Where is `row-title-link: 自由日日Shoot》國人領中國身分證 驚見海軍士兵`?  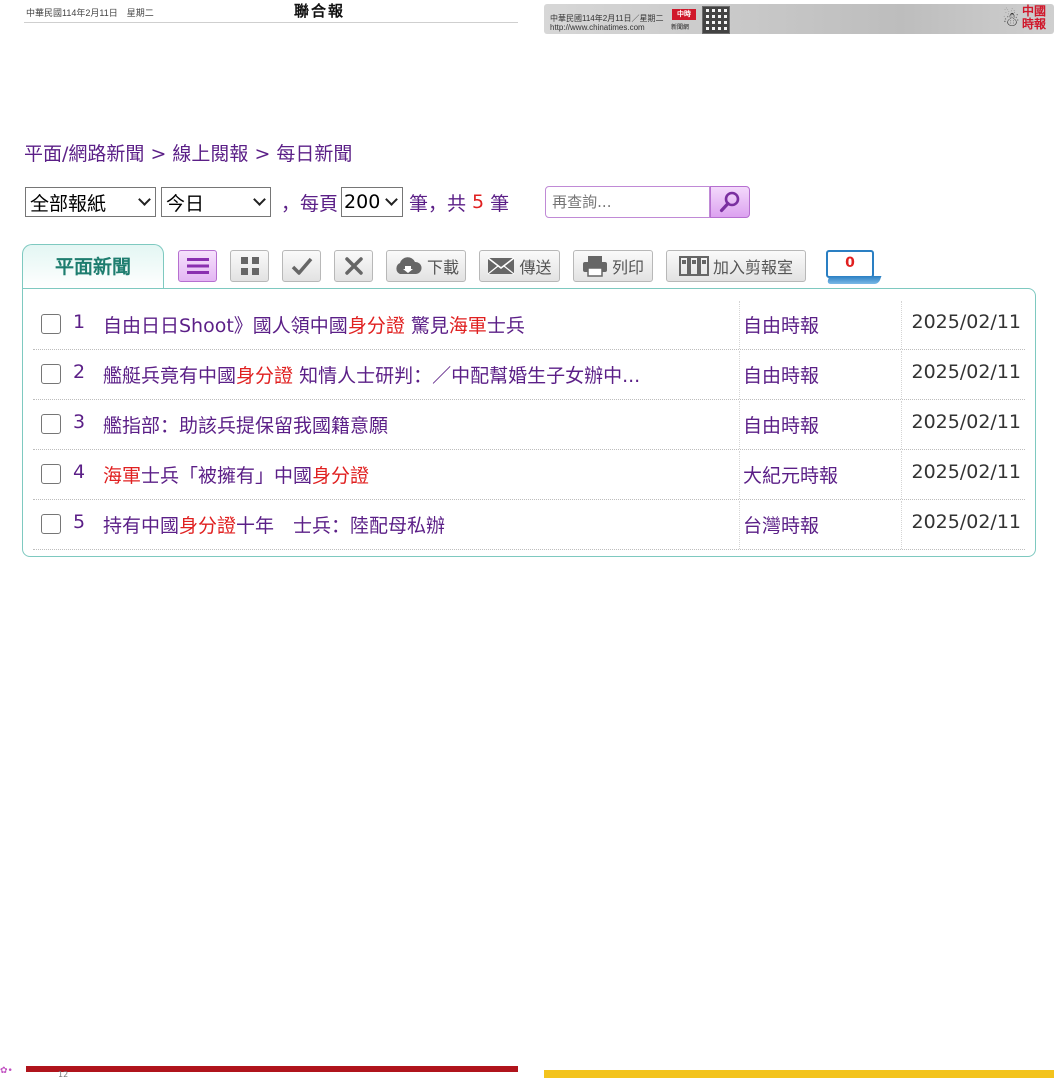 row-title-link: 自由日日Shoot》國人領中國身分證 驚見海軍士兵 is located at coordinates (403, 324).